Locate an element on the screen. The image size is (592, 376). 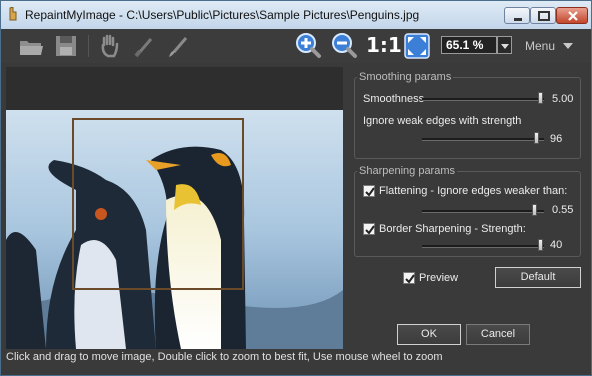
flattening-slider-thumb is located at coordinates (534, 210).